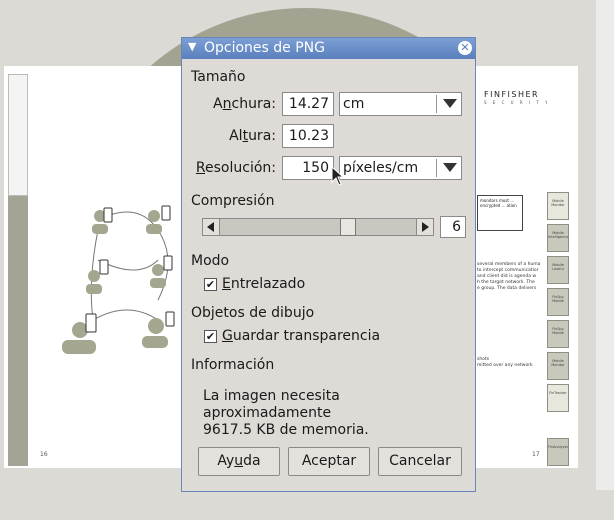 This screenshot has height=520, width=614. I want to click on width-label: Anchura:, so click(244, 104).